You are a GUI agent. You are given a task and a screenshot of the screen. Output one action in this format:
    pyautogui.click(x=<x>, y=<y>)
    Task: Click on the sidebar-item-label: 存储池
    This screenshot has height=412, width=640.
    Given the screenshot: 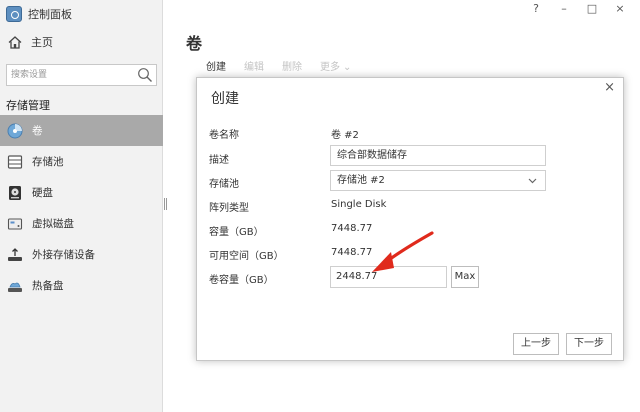 What is the action you would take?
    pyautogui.click(x=48, y=162)
    